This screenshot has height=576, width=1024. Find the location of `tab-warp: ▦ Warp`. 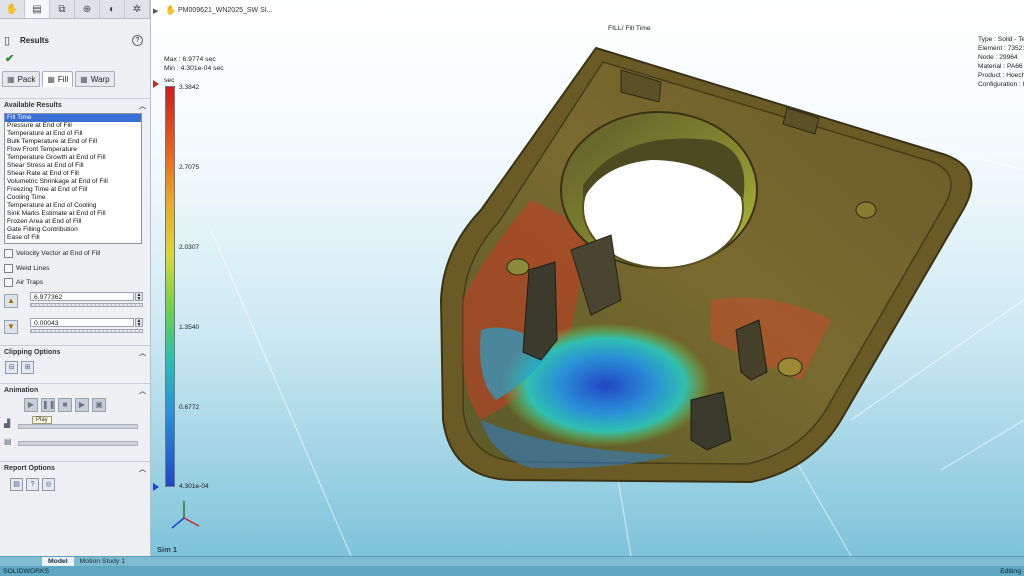

tab-warp: ▦ Warp is located at coordinates (95, 79).